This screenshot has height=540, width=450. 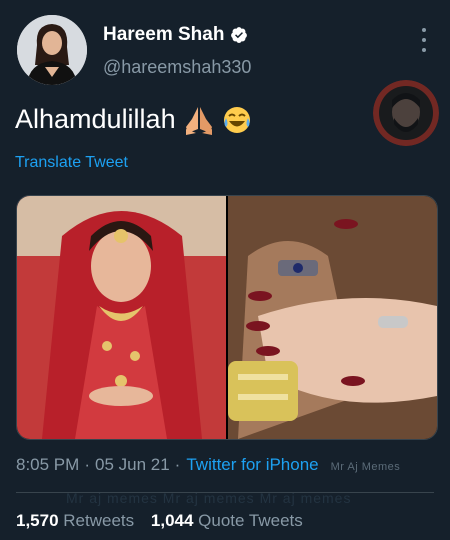 I want to click on retweets-stat: 1,570 Retweets, so click(x=77, y=520).